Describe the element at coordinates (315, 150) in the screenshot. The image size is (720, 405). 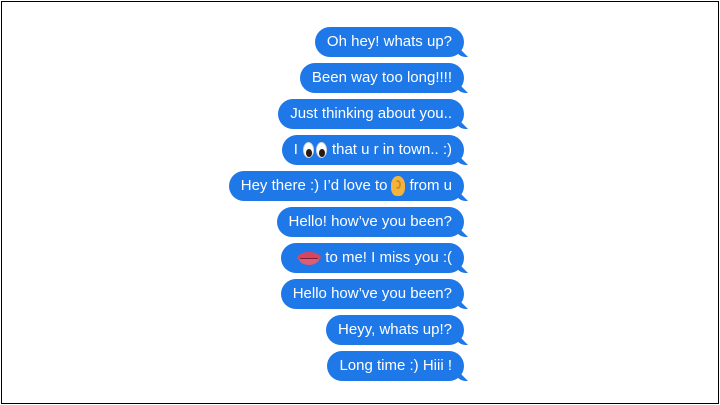
I see `eyes-emoji-icon` at that location.